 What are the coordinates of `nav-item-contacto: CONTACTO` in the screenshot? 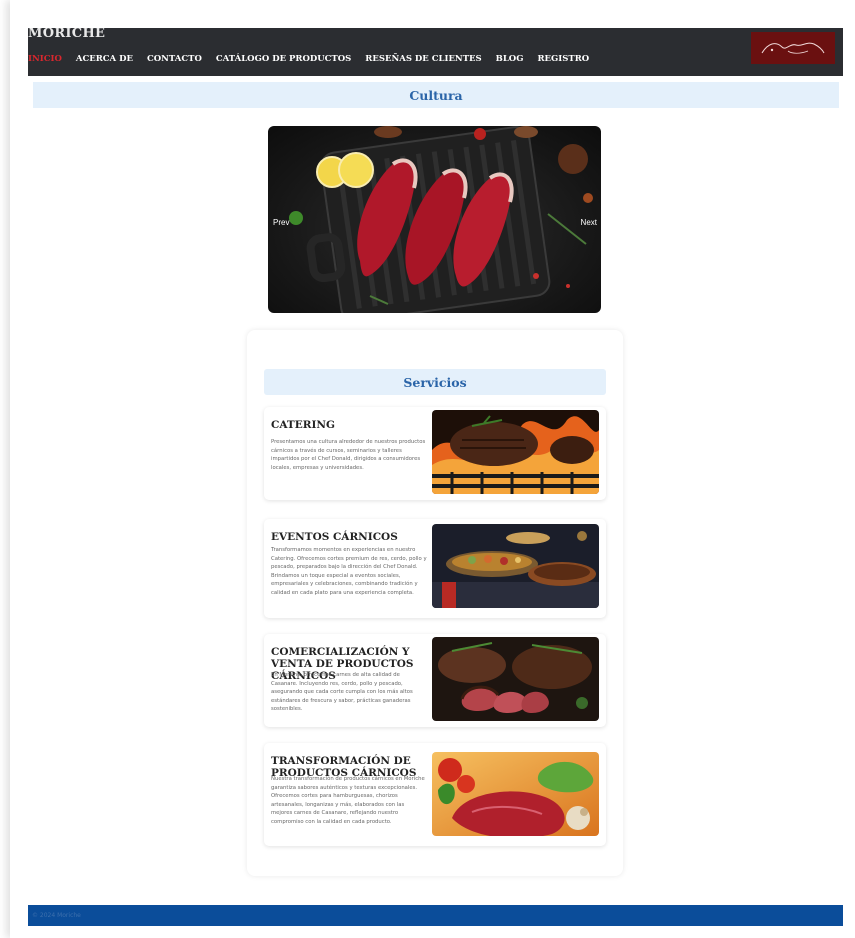 It's located at (174, 59).